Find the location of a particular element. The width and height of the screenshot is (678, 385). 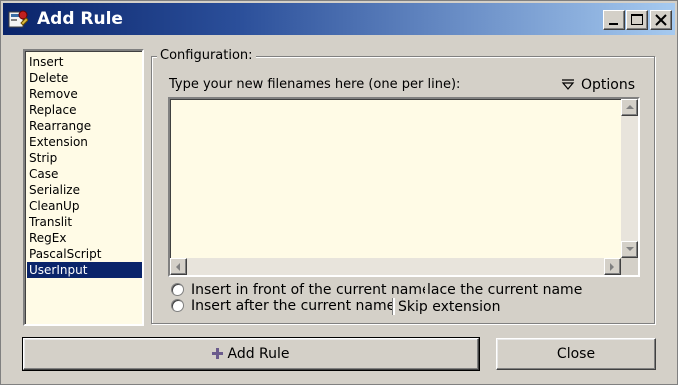

close-dialog-button: Close is located at coordinates (576, 354).